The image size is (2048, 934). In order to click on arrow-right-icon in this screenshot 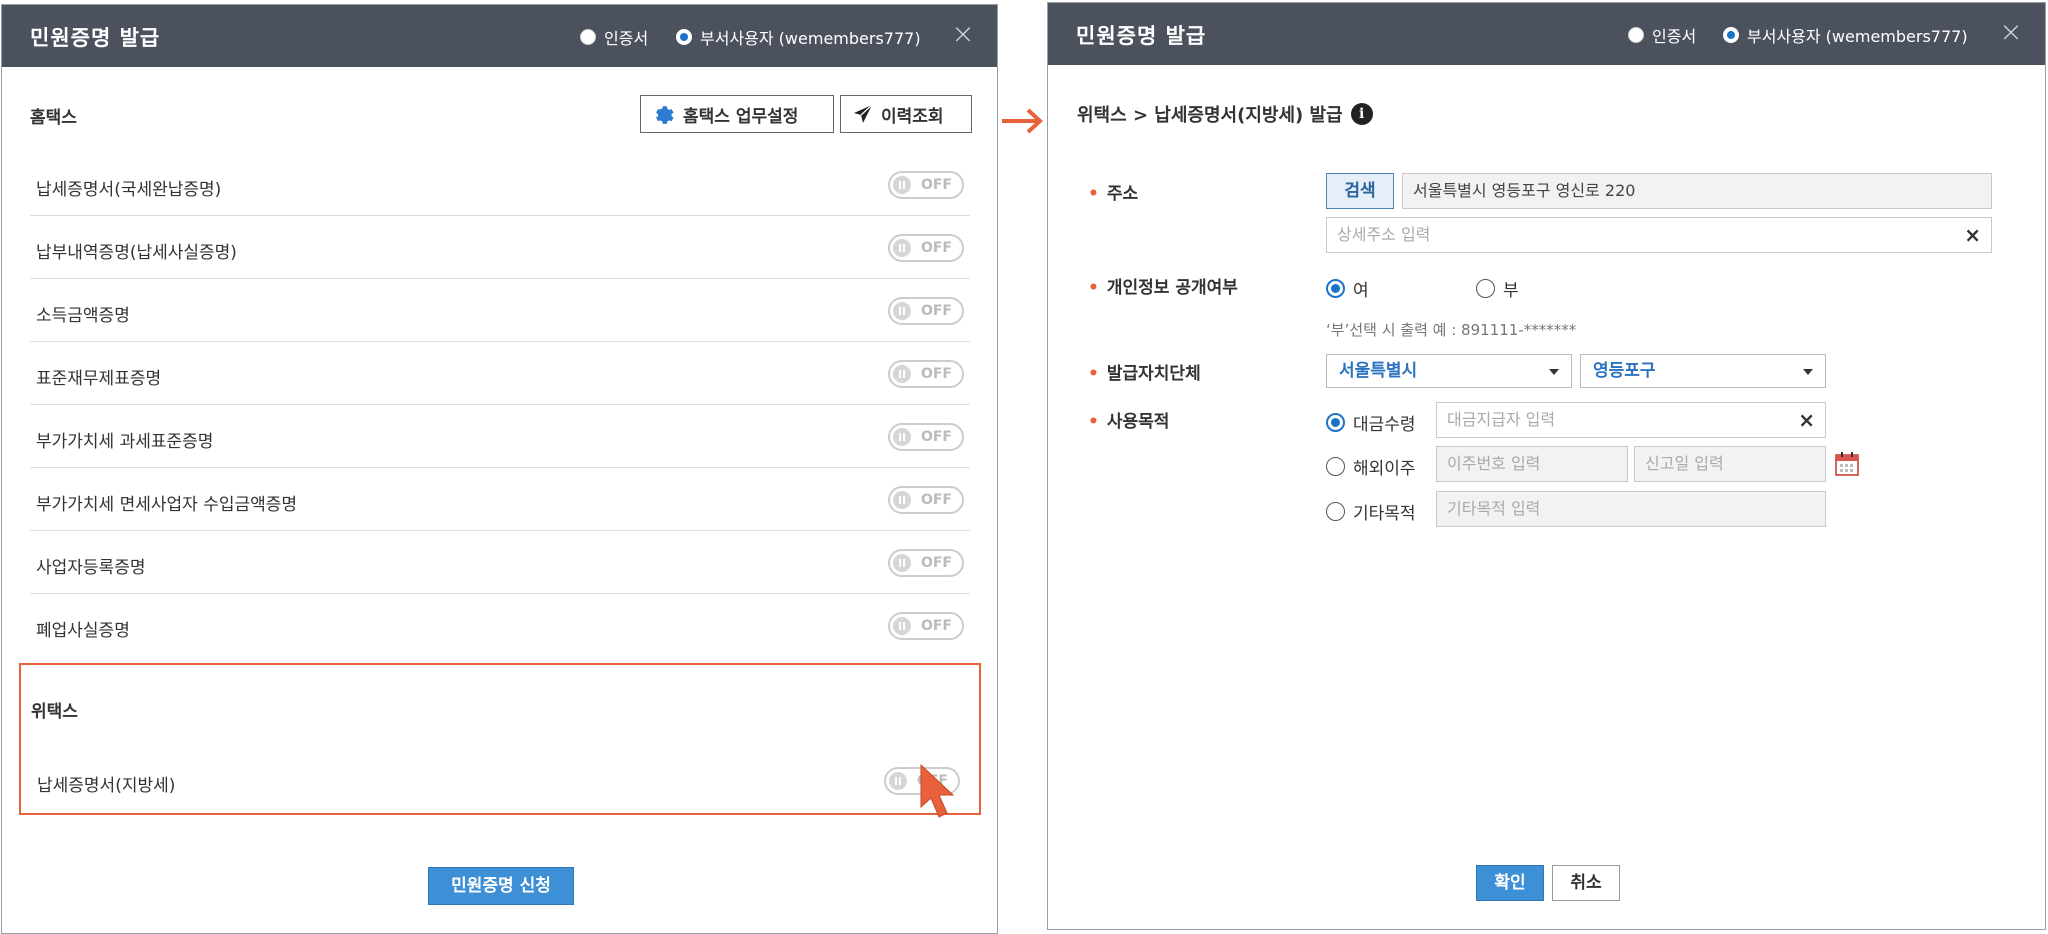, I will do `click(1022, 121)`.